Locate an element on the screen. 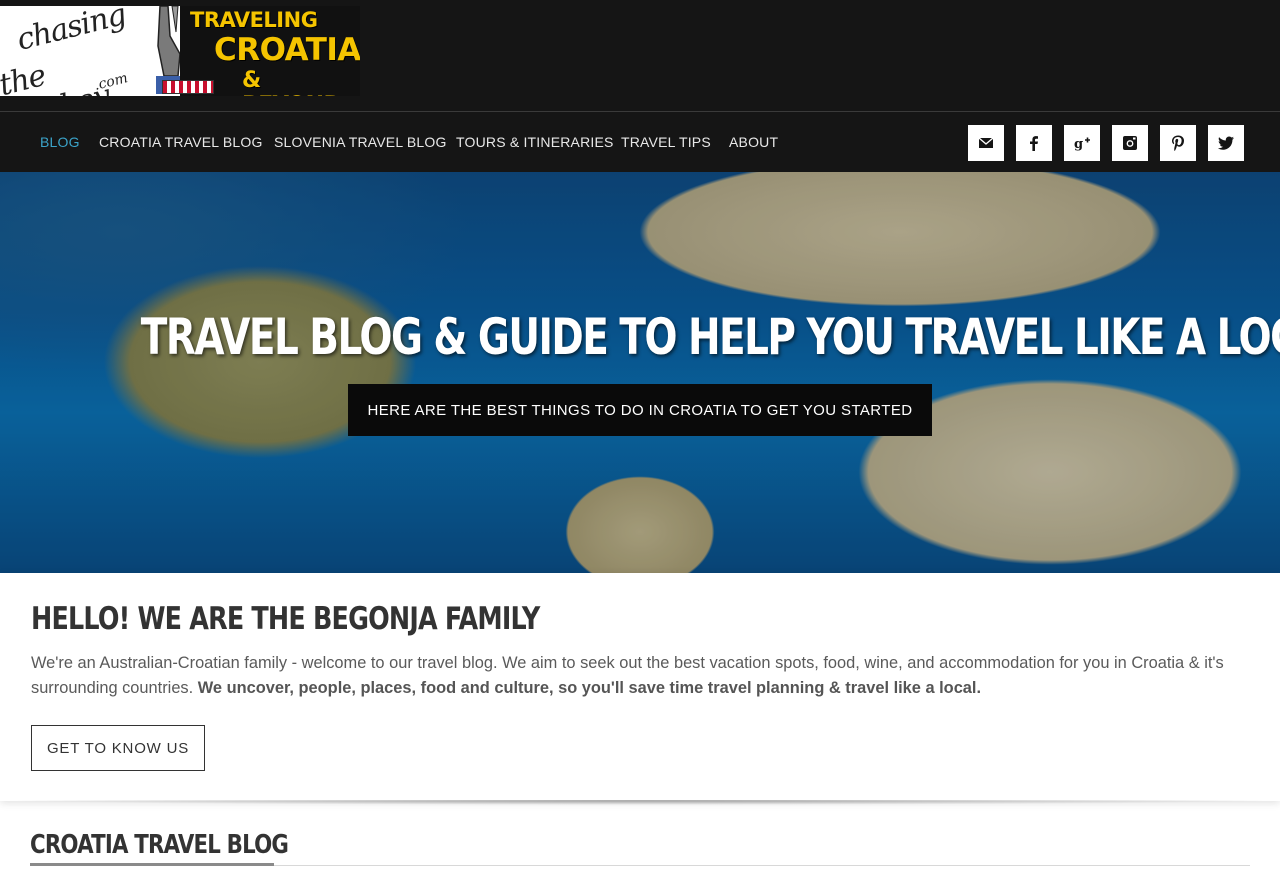 Image resolution: width=1280 pixels, height=880 pixels. google-plus-button: g is located at coordinates (1082, 143).